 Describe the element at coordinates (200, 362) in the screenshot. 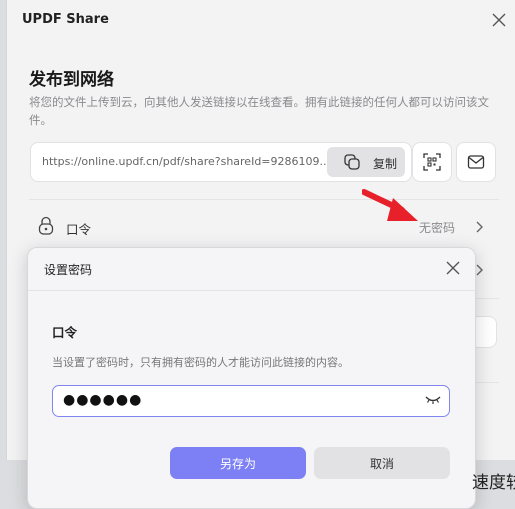

I see `password-hint: 当设置了密码时，只有拥有密码的人才能访问此链接的内容。` at that location.